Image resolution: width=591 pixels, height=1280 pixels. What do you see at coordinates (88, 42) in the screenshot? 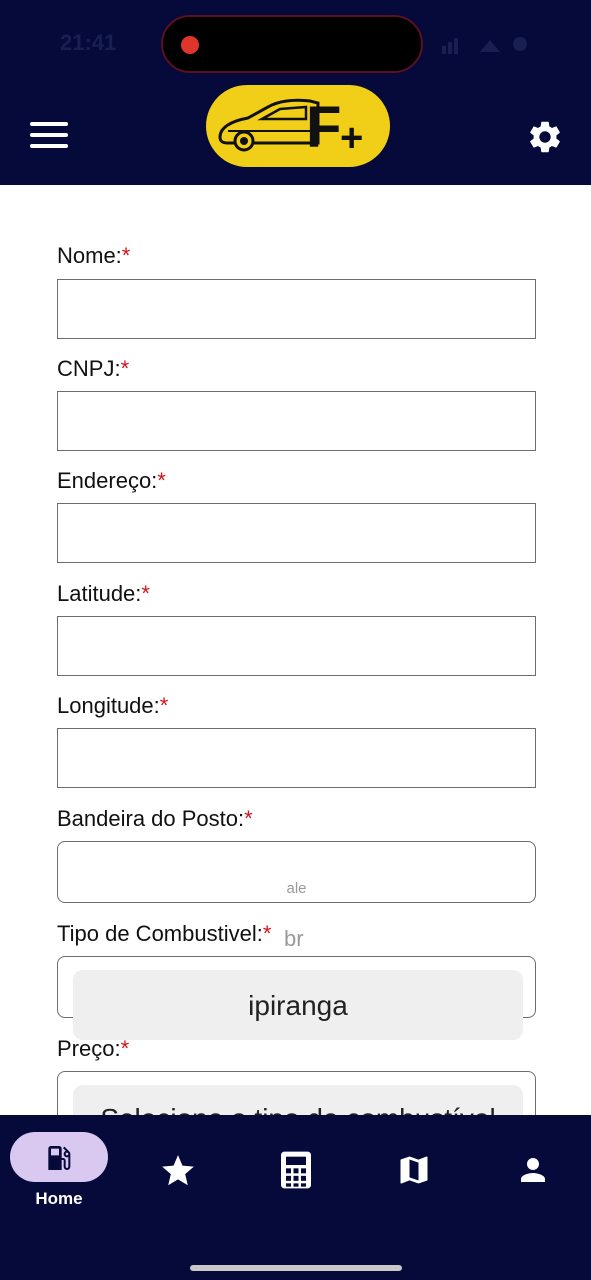
I see `status-time: 21:41` at bounding box center [88, 42].